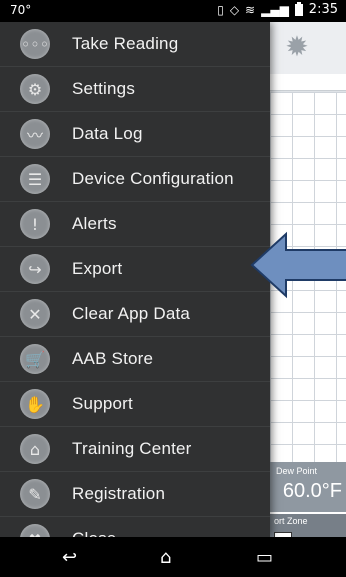 Image resolution: width=346 pixels, height=577 pixels. Describe the element at coordinates (250, 9) in the screenshot. I see `wifi-icon: ≋` at that location.